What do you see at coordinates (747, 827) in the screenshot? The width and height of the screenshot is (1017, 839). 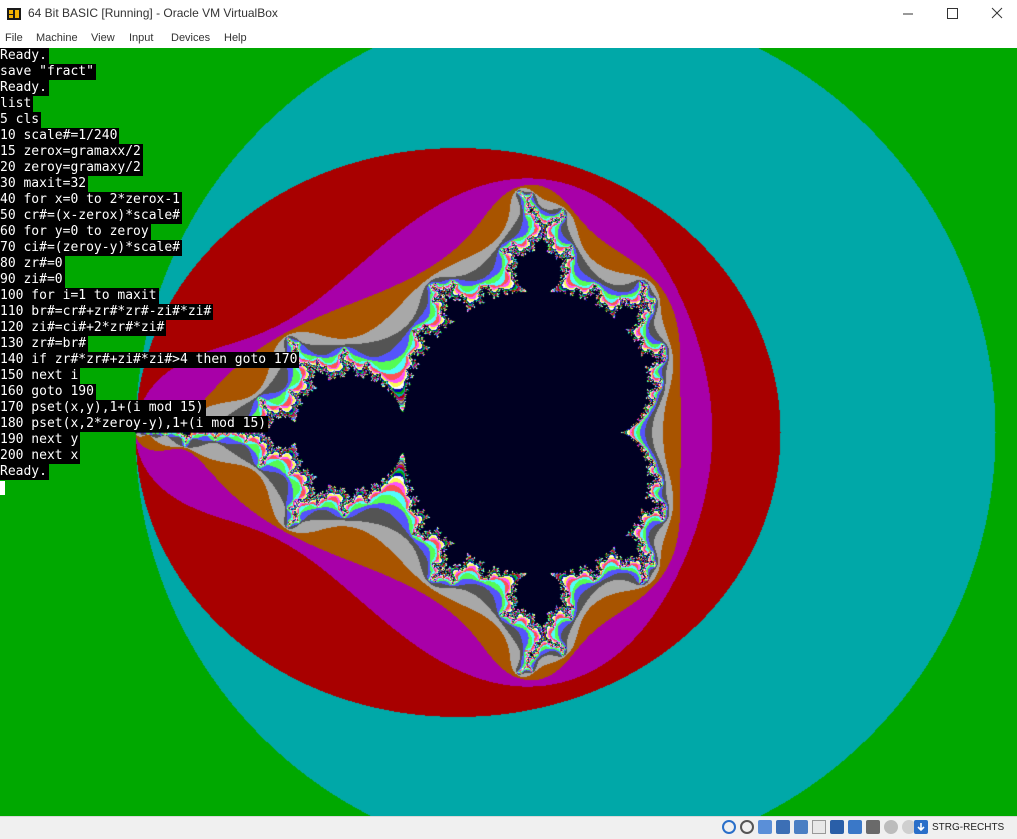 I see `optical-drive-icon` at bounding box center [747, 827].